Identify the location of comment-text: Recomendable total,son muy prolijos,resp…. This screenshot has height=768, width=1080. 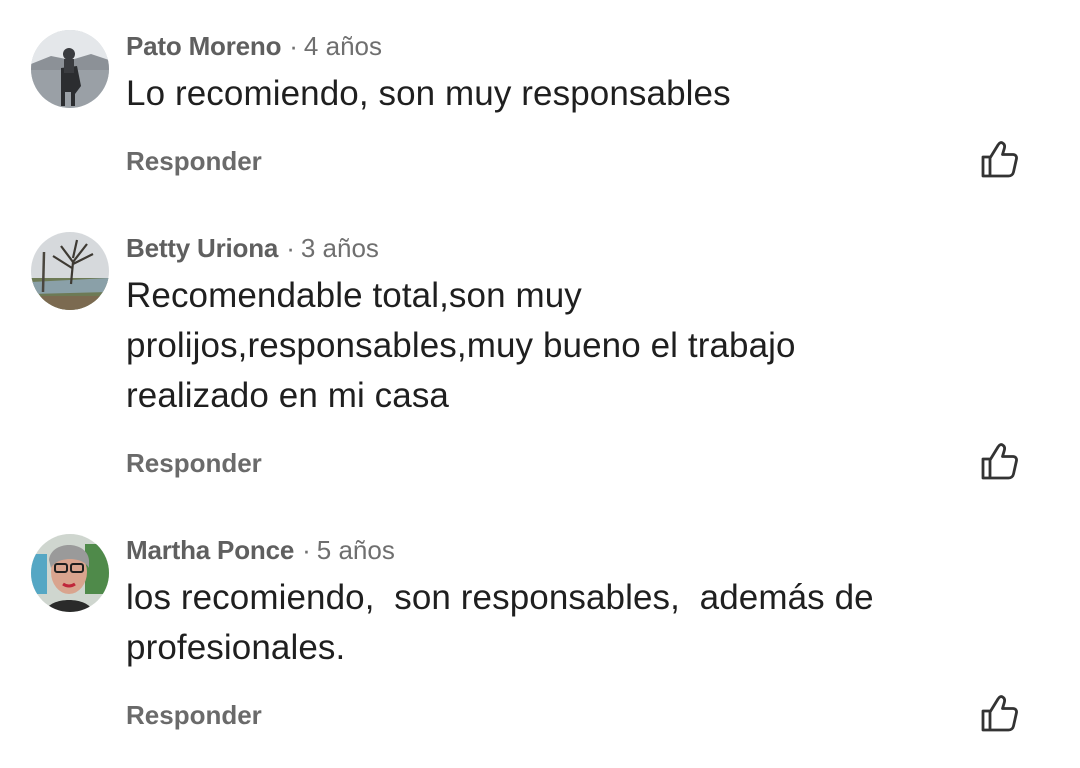
(461, 345).